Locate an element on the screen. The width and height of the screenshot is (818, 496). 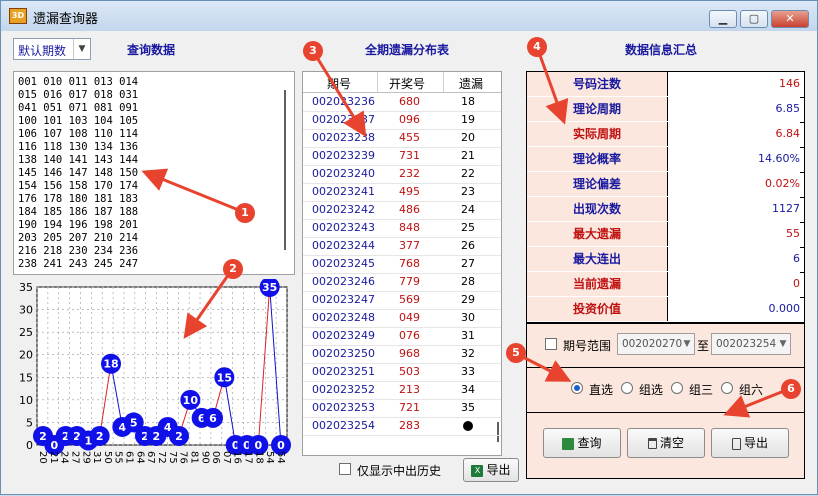
annotation-marker: 5 is located at coordinates (516, 353).